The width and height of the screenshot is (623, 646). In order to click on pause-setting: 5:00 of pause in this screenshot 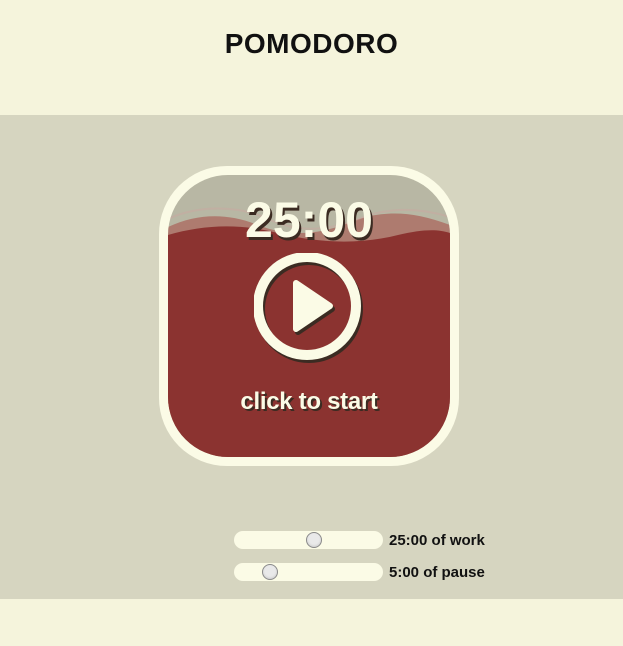, I will do `click(359, 572)`.